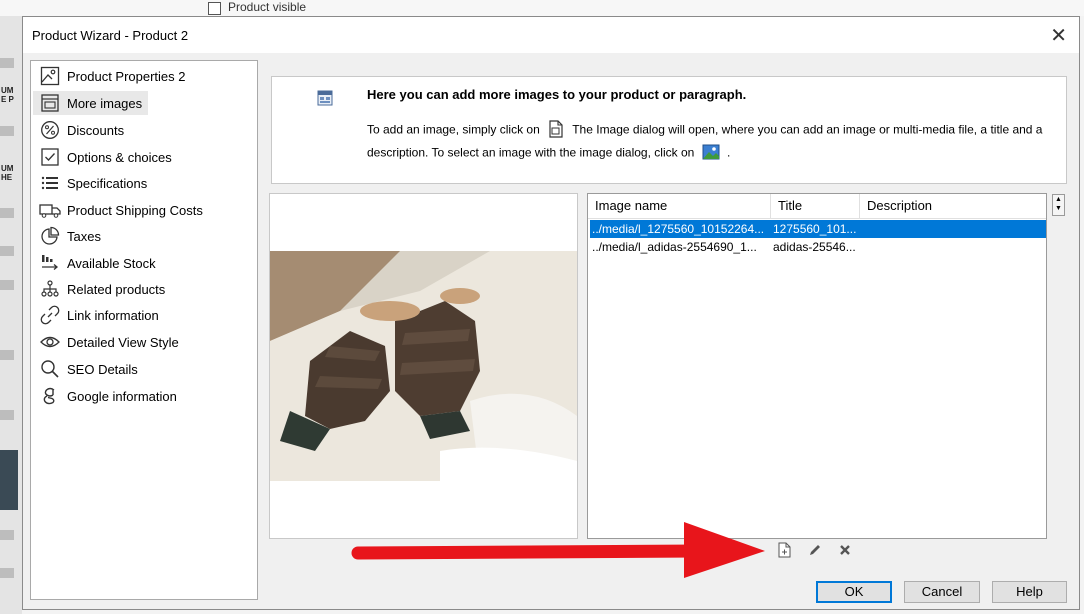 Image resolution: width=1084 pixels, height=614 pixels. Describe the element at coordinates (107, 183) in the screenshot. I see `nav-item-label: Specifications` at that location.